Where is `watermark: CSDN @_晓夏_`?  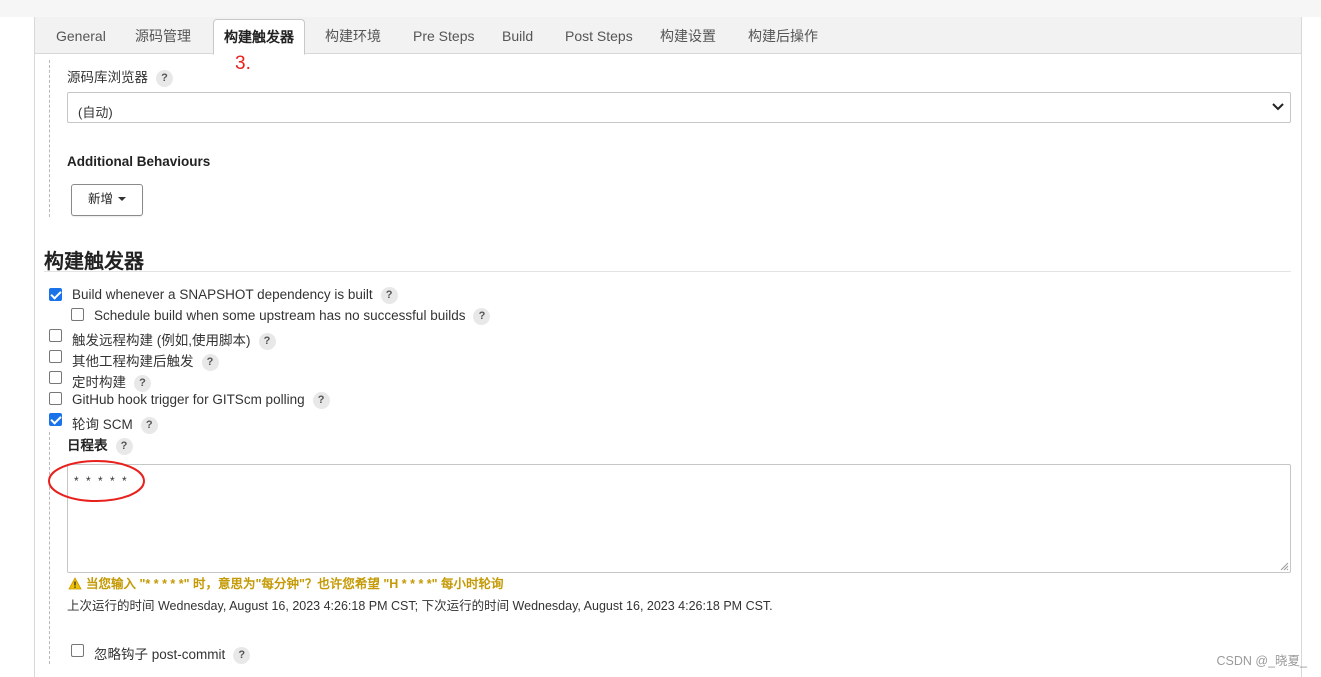 watermark: CSDN @_晓夏_ is located at coordinates (1262, 661).